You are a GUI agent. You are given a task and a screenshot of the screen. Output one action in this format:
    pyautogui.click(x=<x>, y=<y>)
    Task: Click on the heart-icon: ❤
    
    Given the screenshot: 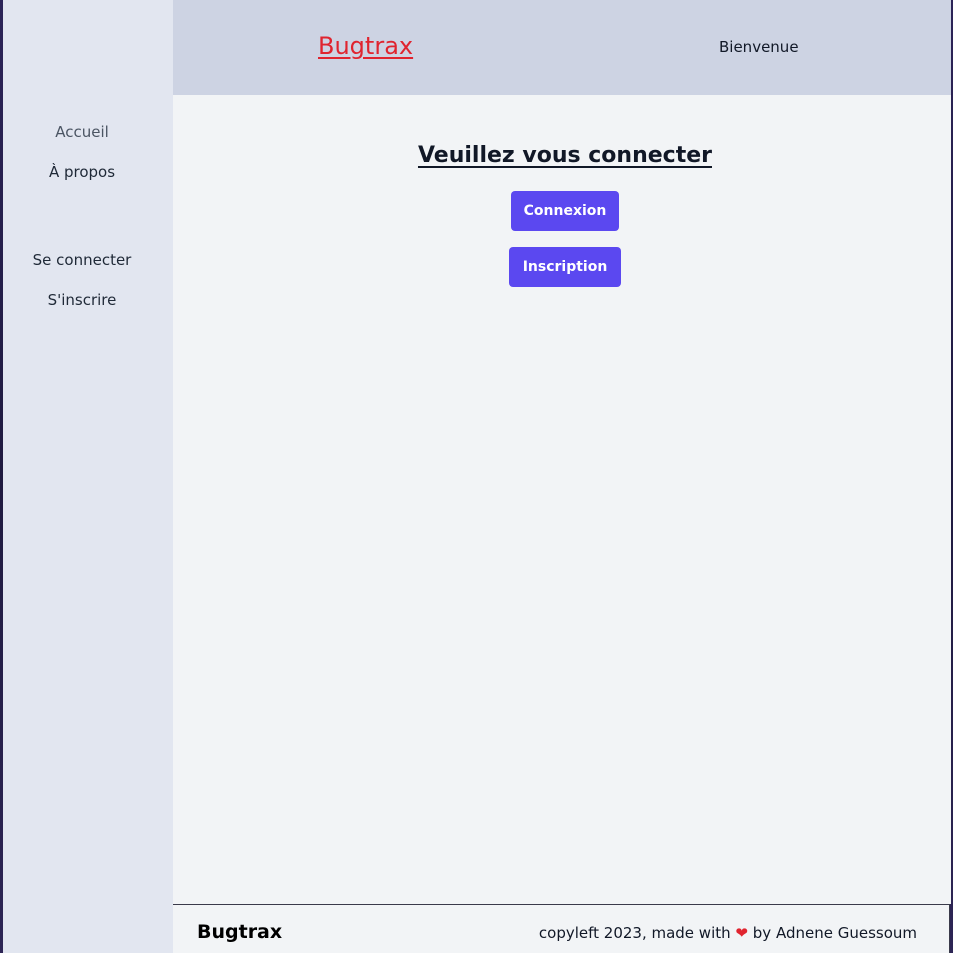 What is the action you would take?
    pyautogui.click(x=741, y=933)
    